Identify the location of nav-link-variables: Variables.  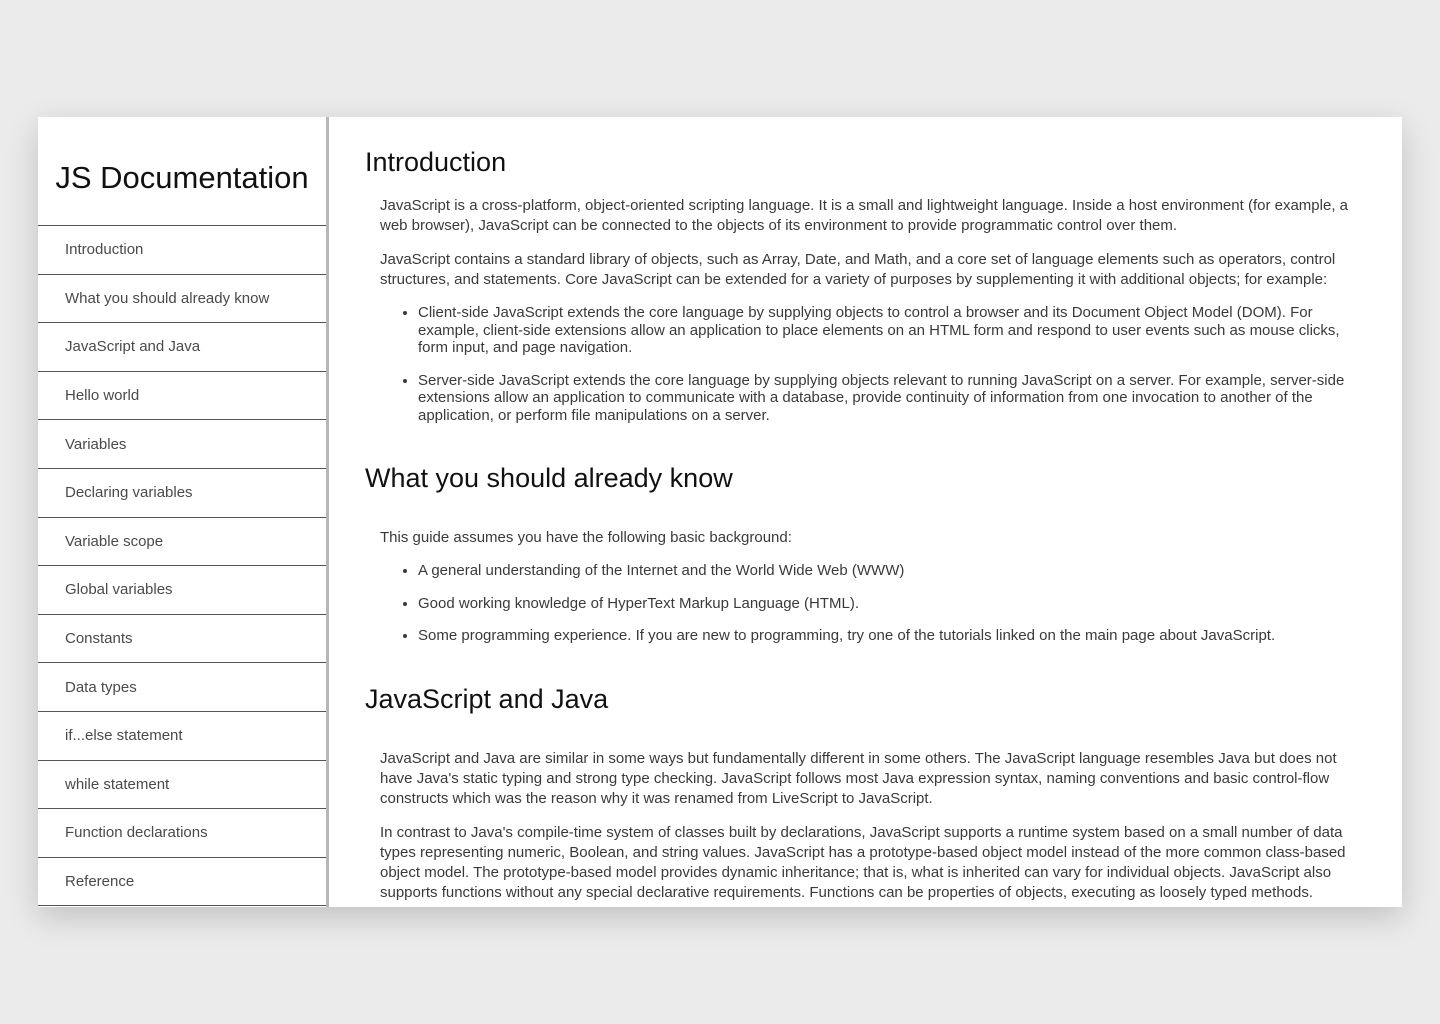
(182, 444).